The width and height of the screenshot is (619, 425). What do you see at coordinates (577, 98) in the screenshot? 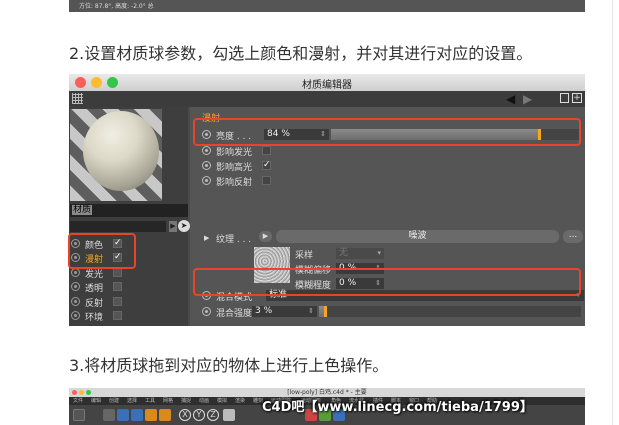
I see `new-window-icon: +` at bounding box center [577, 98].